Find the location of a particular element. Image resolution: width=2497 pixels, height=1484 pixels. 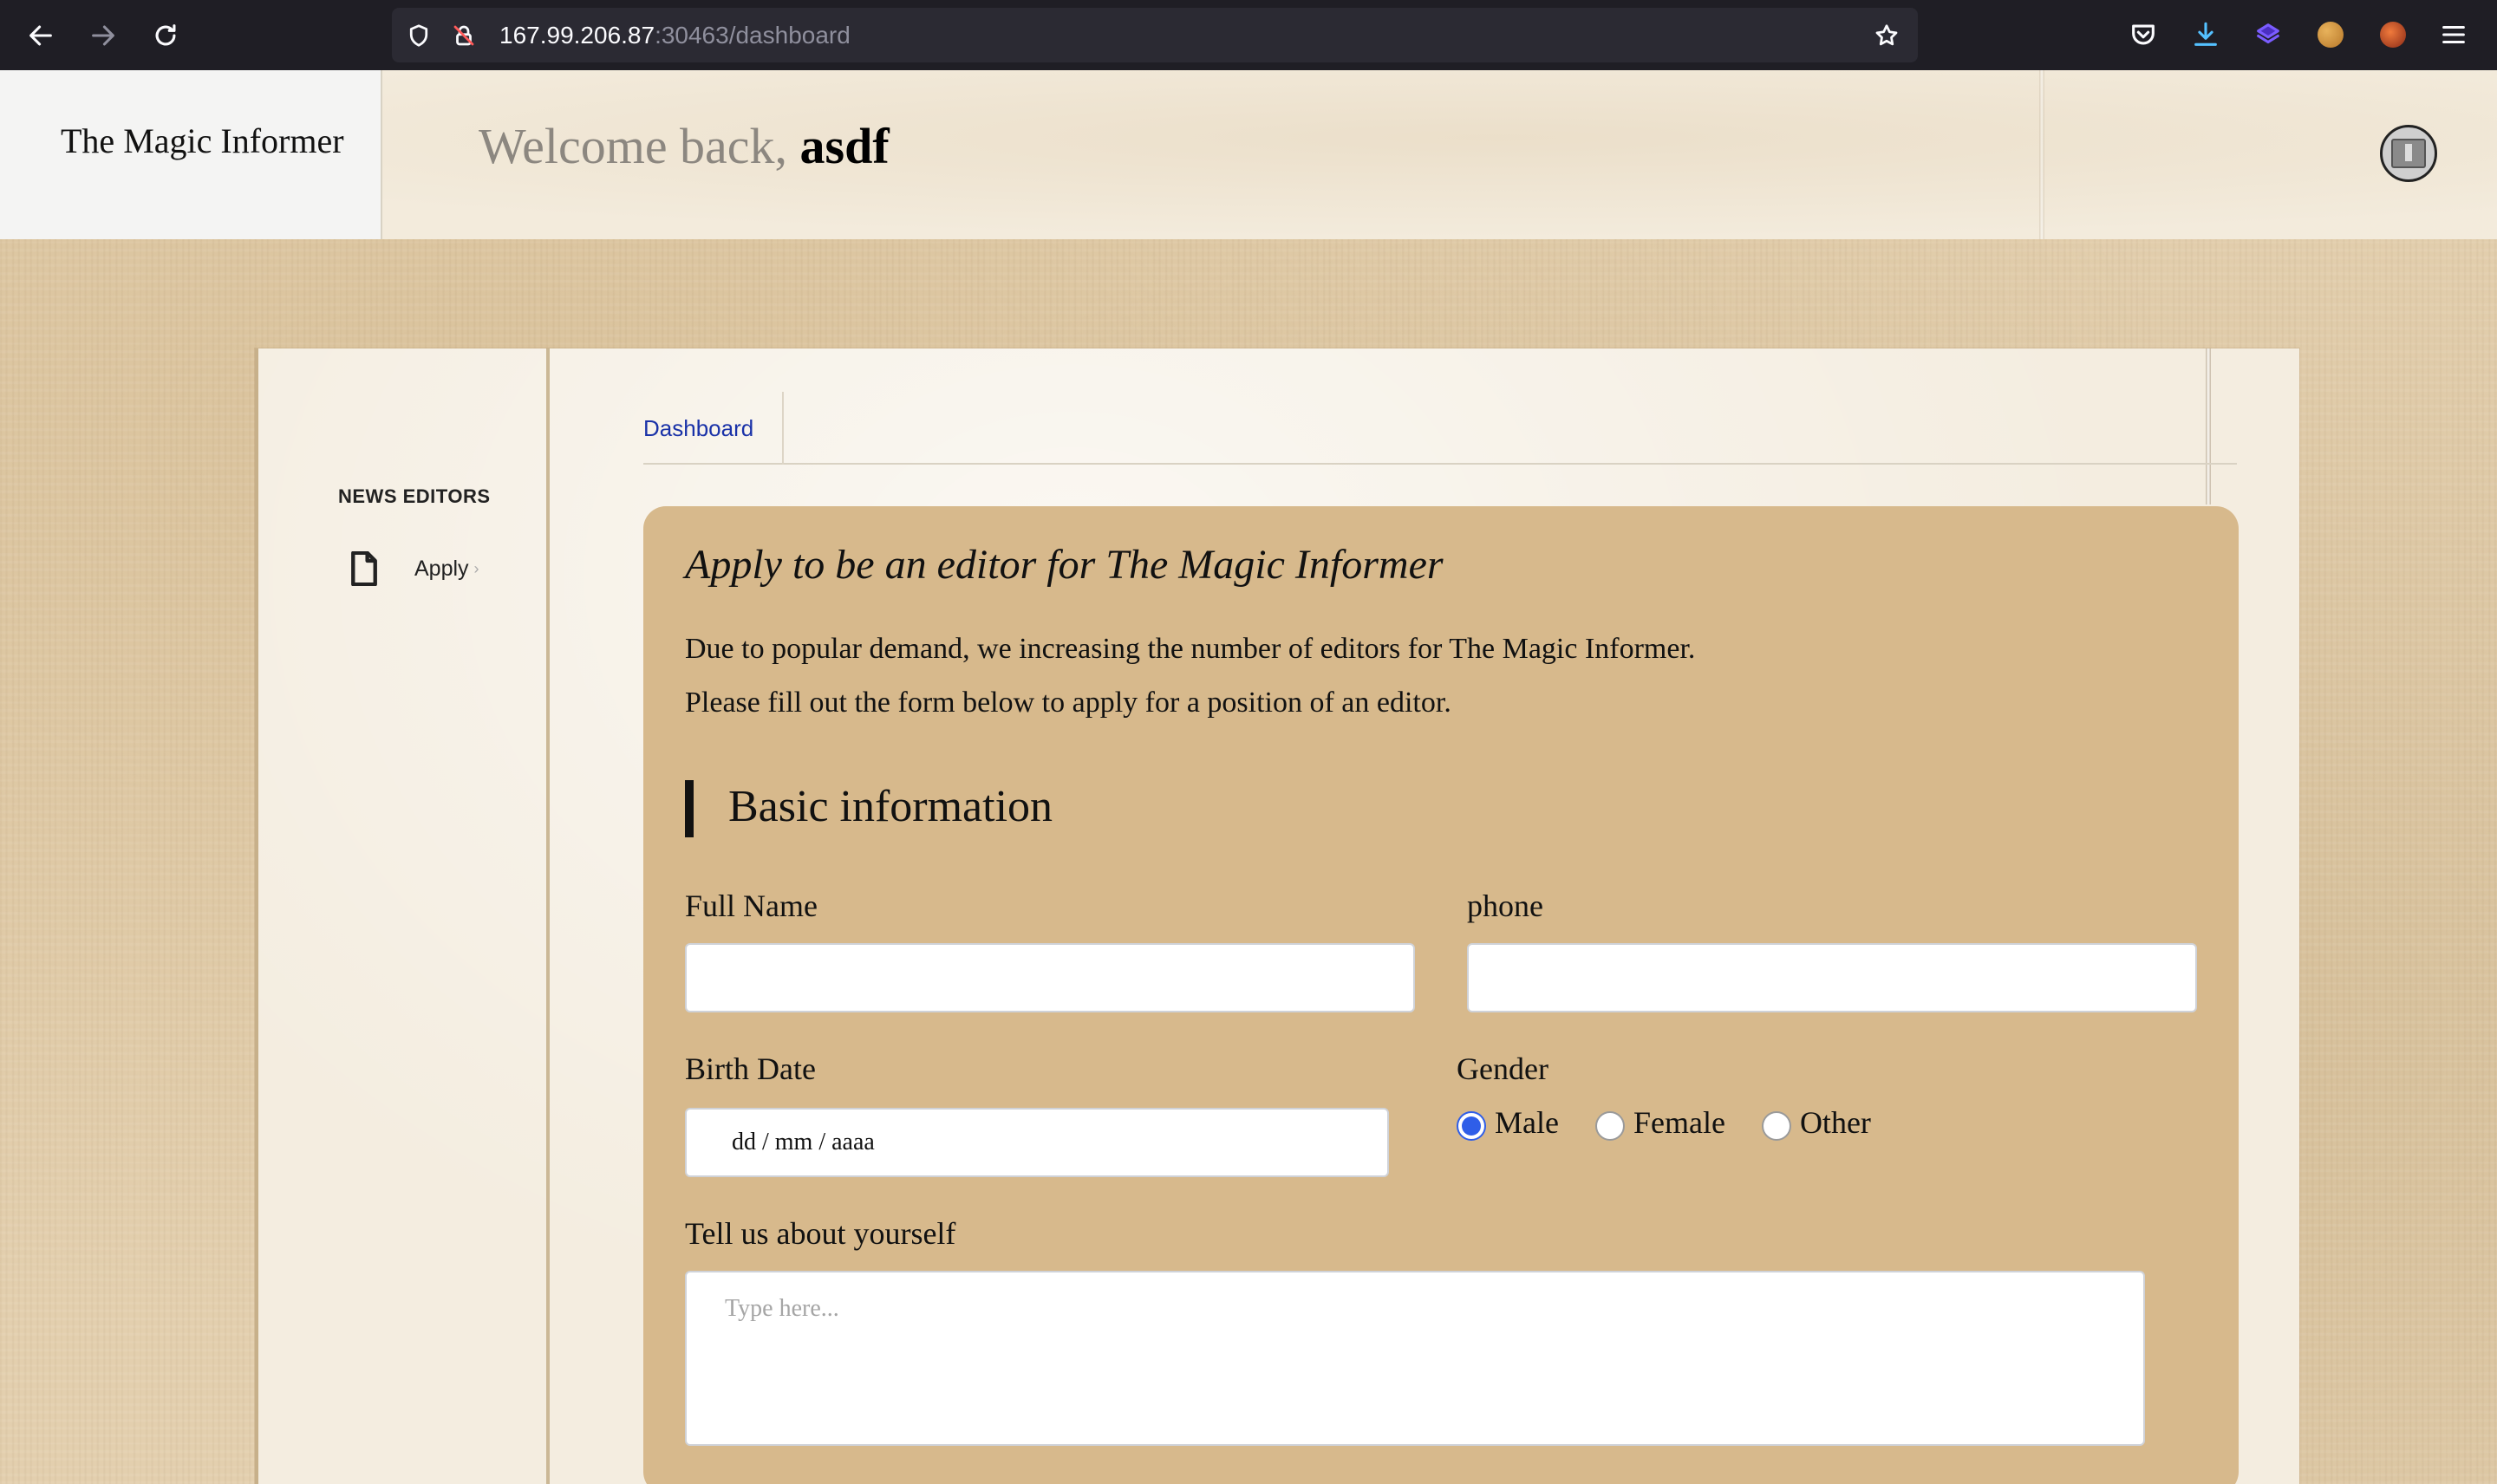

document-icon is located at coordinates (364, 568).